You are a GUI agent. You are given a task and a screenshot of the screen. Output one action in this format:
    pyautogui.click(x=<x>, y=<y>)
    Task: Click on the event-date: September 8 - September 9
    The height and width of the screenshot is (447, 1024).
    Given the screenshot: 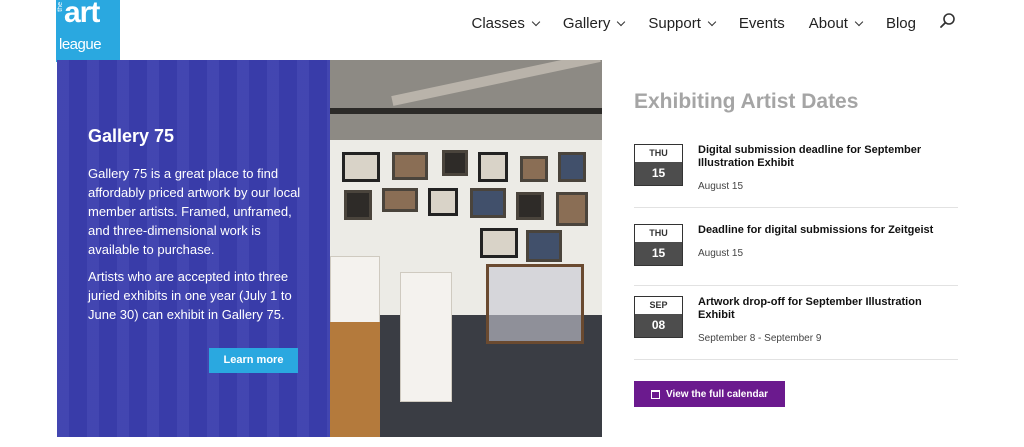 What is the action you would take?
    pyautogui.click(x=760, y=338)
    